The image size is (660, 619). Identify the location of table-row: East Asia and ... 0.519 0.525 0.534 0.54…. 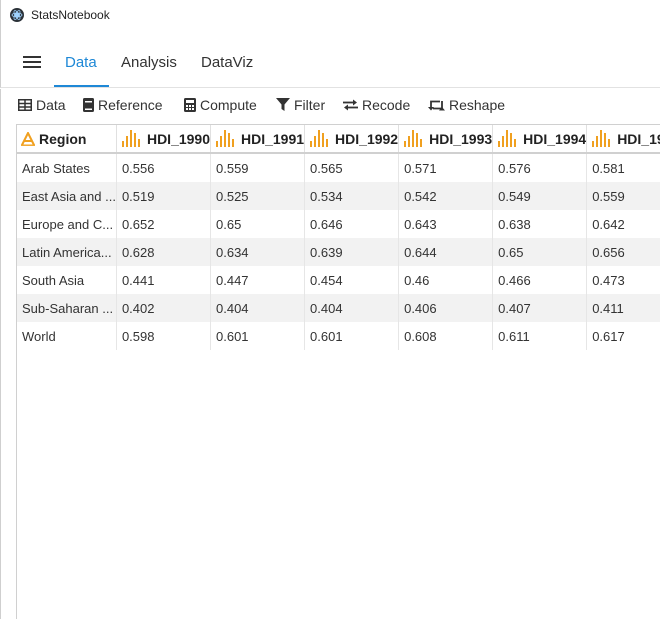
(338, 196).